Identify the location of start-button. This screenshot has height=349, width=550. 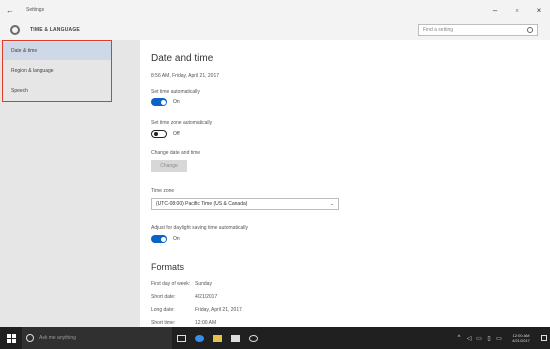
(11, 338).